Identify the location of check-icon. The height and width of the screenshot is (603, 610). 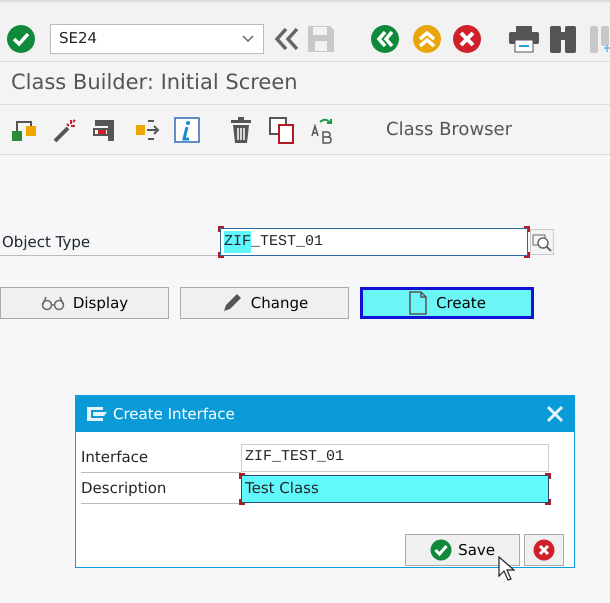
(441, 550).